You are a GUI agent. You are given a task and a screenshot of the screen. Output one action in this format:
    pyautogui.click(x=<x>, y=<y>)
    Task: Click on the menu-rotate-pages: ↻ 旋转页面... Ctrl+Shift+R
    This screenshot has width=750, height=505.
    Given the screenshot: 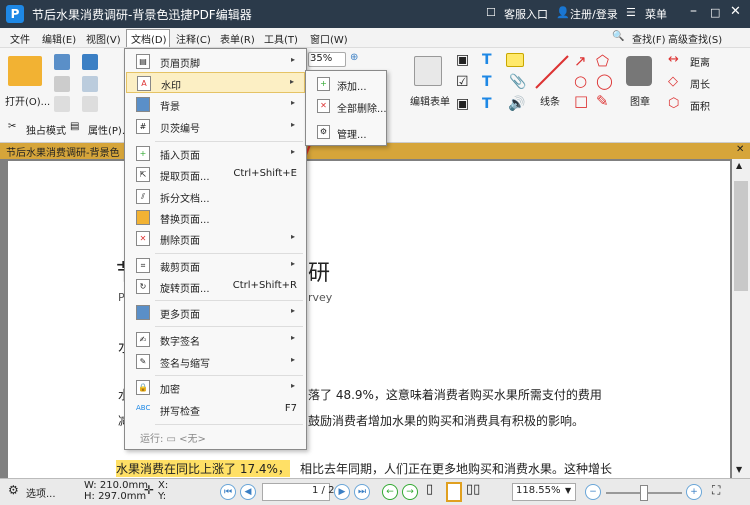 What is the action you would take?
    pyautogui.click(x=215, y=286)
    